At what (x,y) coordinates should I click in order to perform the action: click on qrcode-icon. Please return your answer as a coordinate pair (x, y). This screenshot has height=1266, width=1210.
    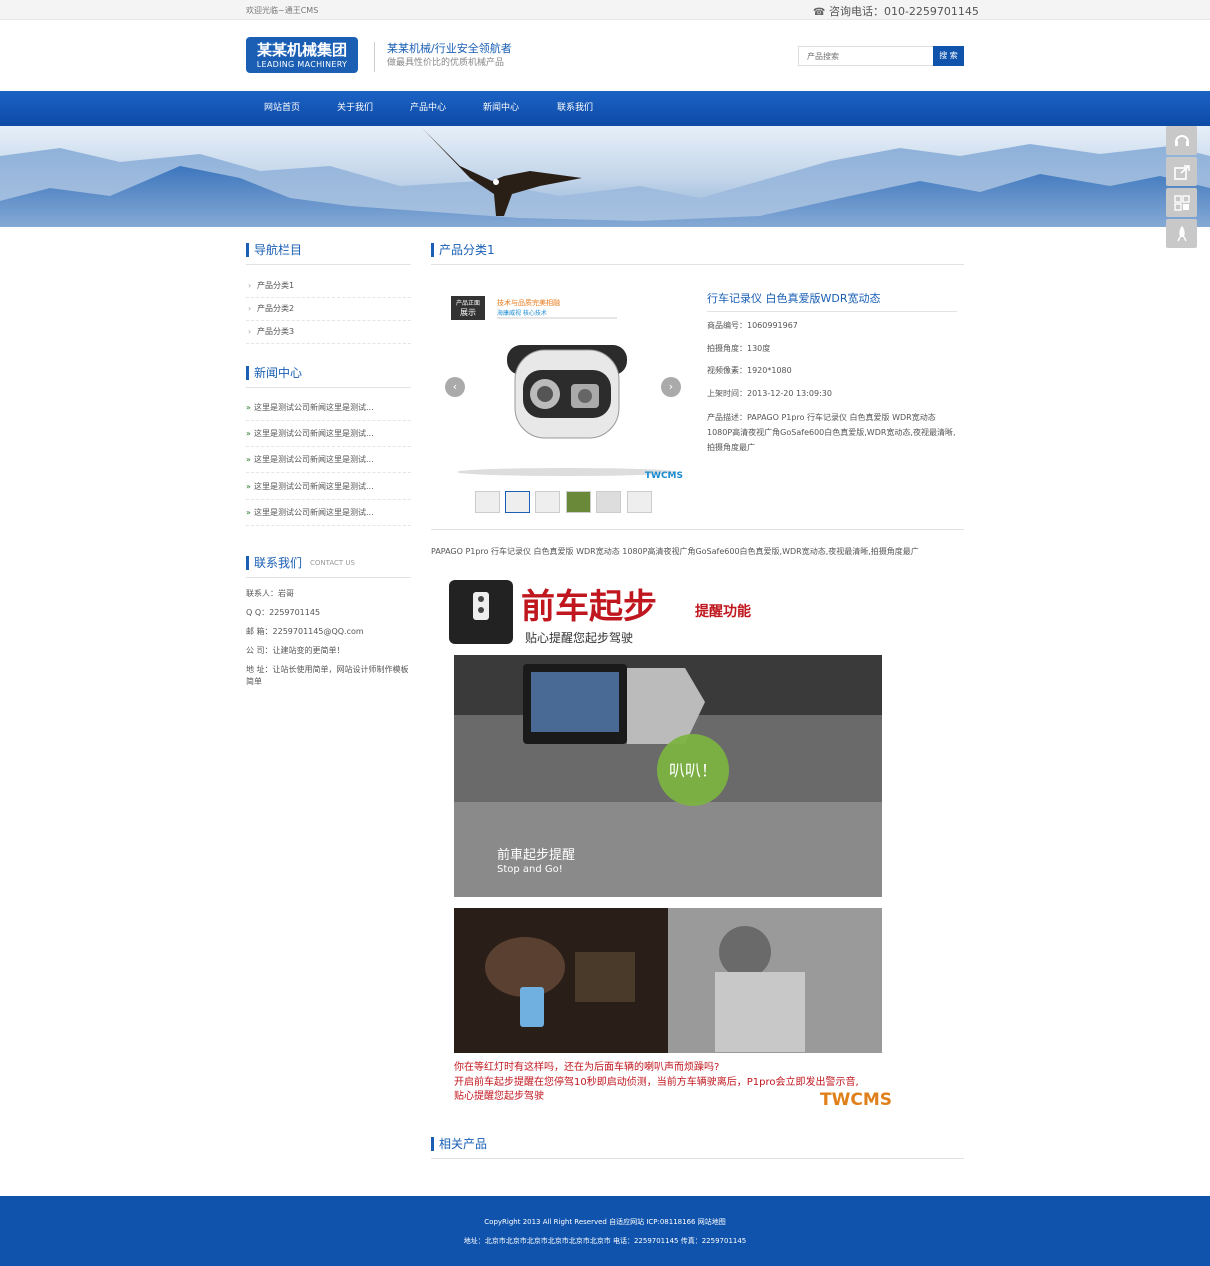
    Looking at the image, I should click on (1181, 202).